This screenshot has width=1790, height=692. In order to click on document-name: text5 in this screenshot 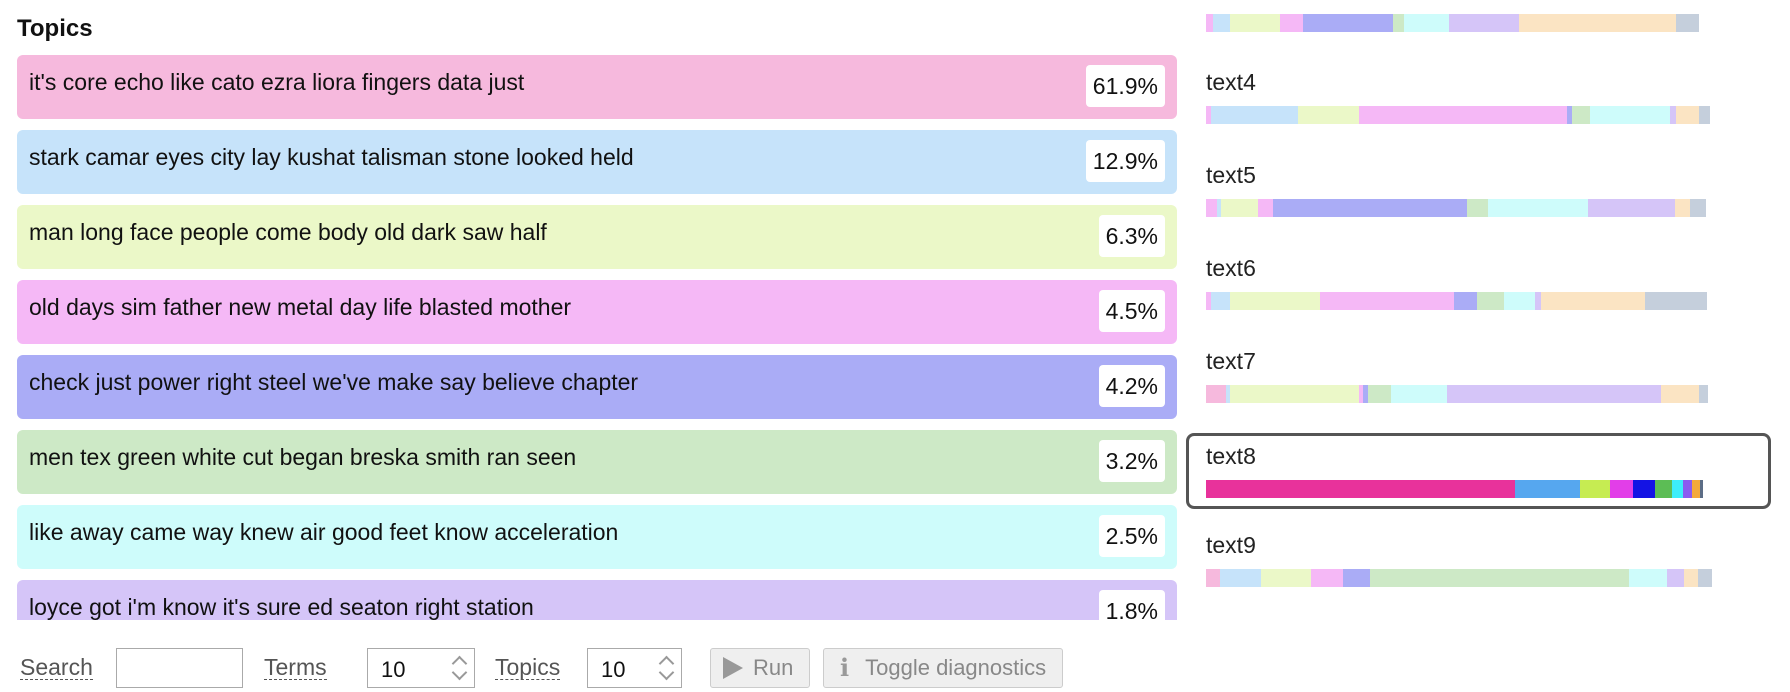, I will do `click(1231, 175)`.